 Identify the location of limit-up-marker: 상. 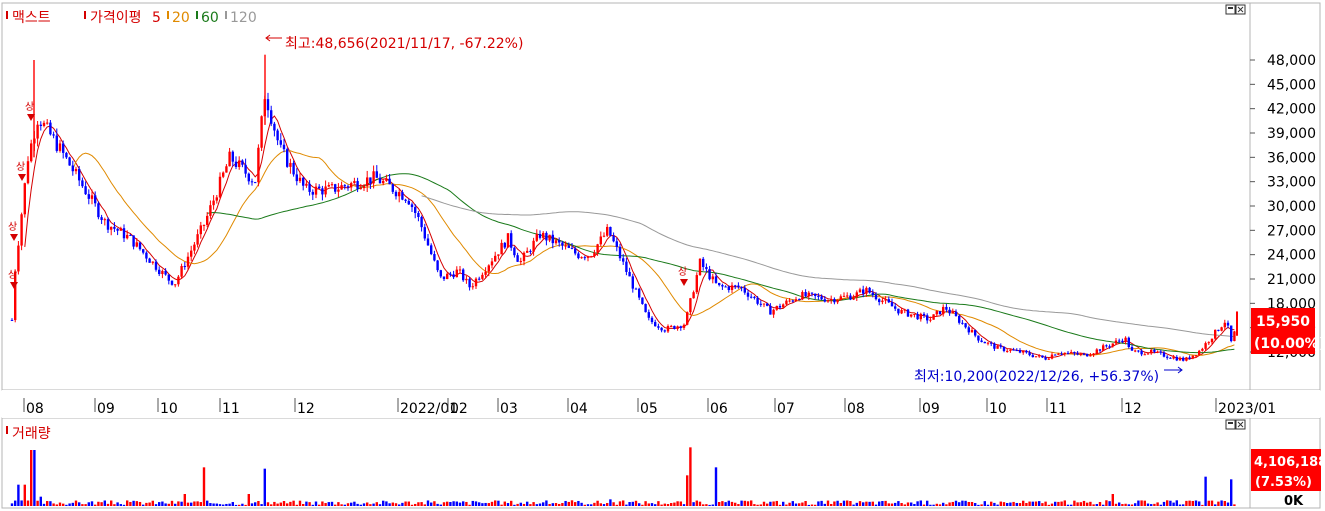
(12, 227).